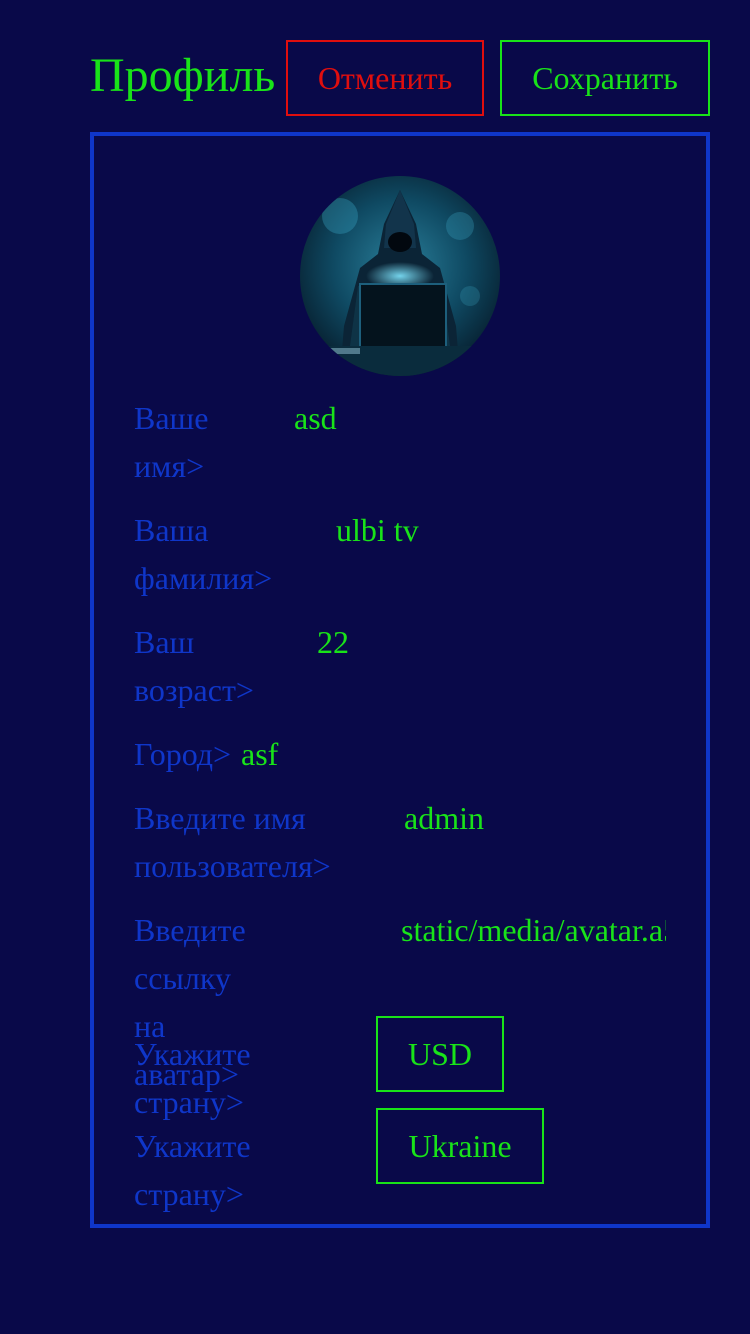  What do you see at coordinates (486, 530) in the screenshot?
I see `last-name-input` at bounding box center [486, 530].